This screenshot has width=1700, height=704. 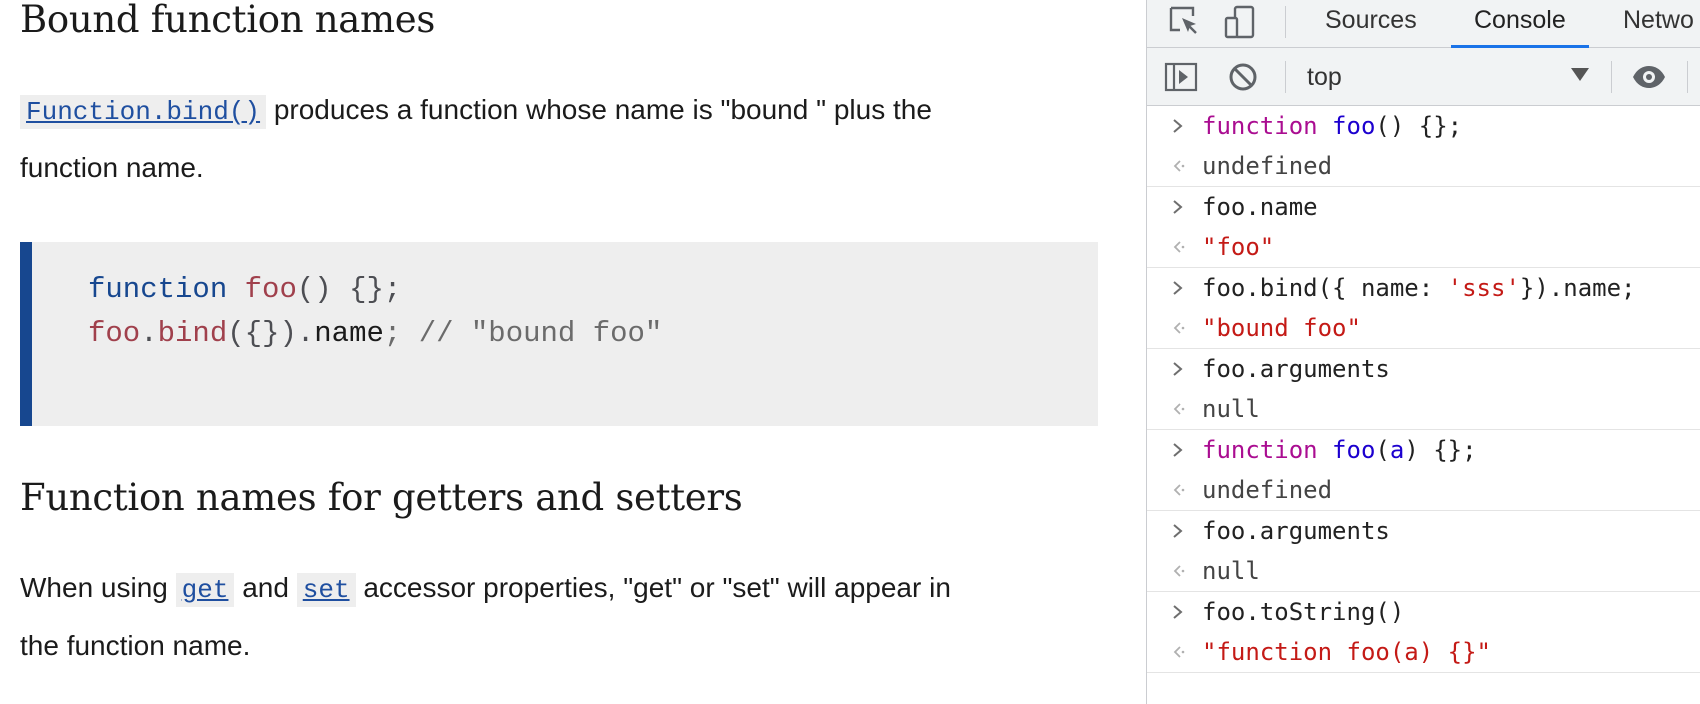 I want to click on paragraph-text: When using, so click(x=98, y=587).